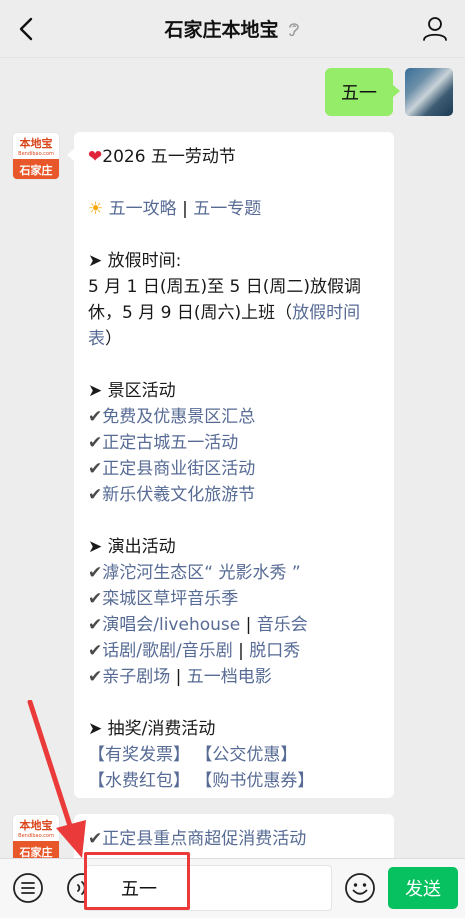 The image size is (465, 918). What do you see at coordinates (254, 781) in the screenshot?
I see `book-coupon-link: 【购书优惠券】` at bounding box center [254, 781].